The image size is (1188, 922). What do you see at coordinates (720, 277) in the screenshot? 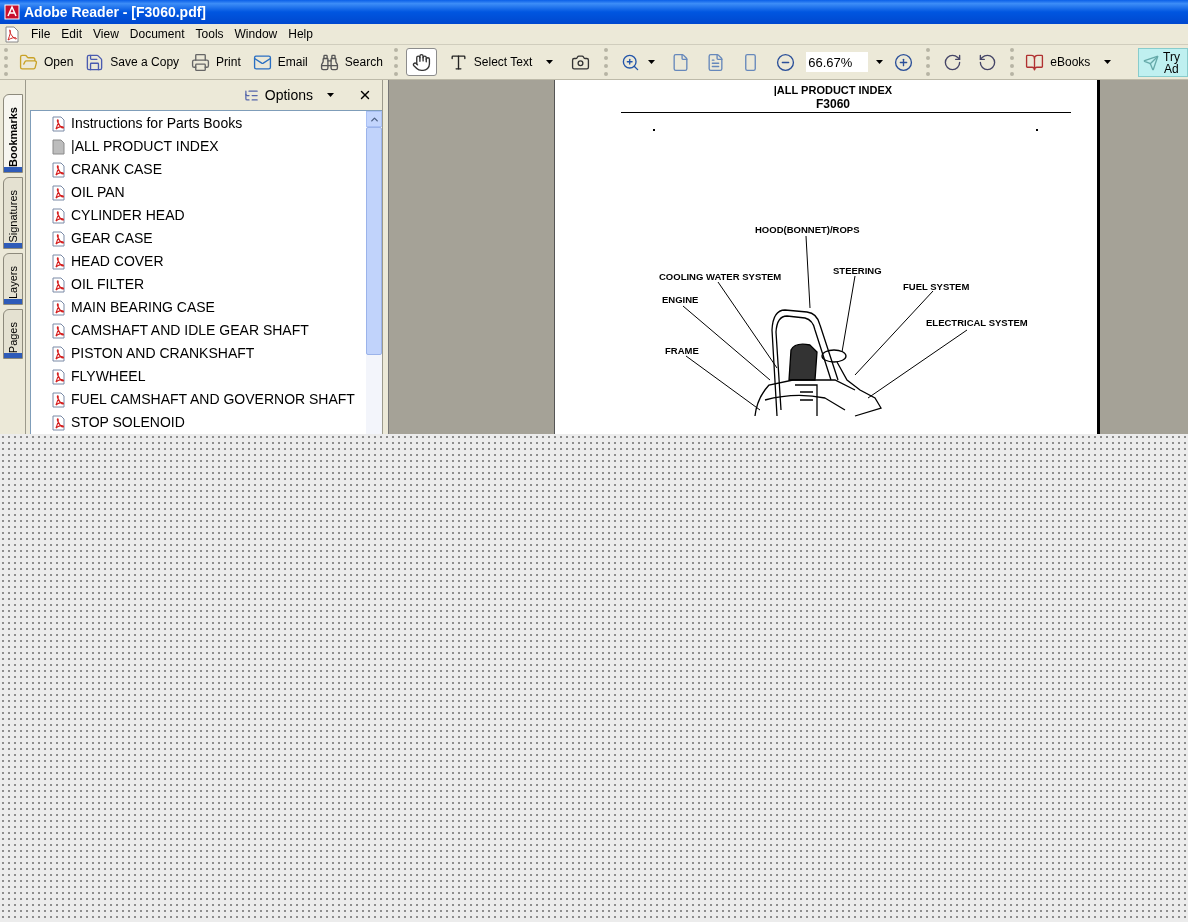
I see `callout-label: COOLING WATER SYSTEM` at bounding box center [720, 277].